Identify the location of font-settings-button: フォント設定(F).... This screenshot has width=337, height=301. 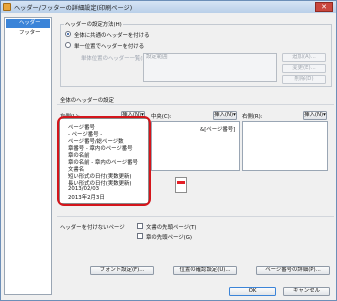
(122, 270).